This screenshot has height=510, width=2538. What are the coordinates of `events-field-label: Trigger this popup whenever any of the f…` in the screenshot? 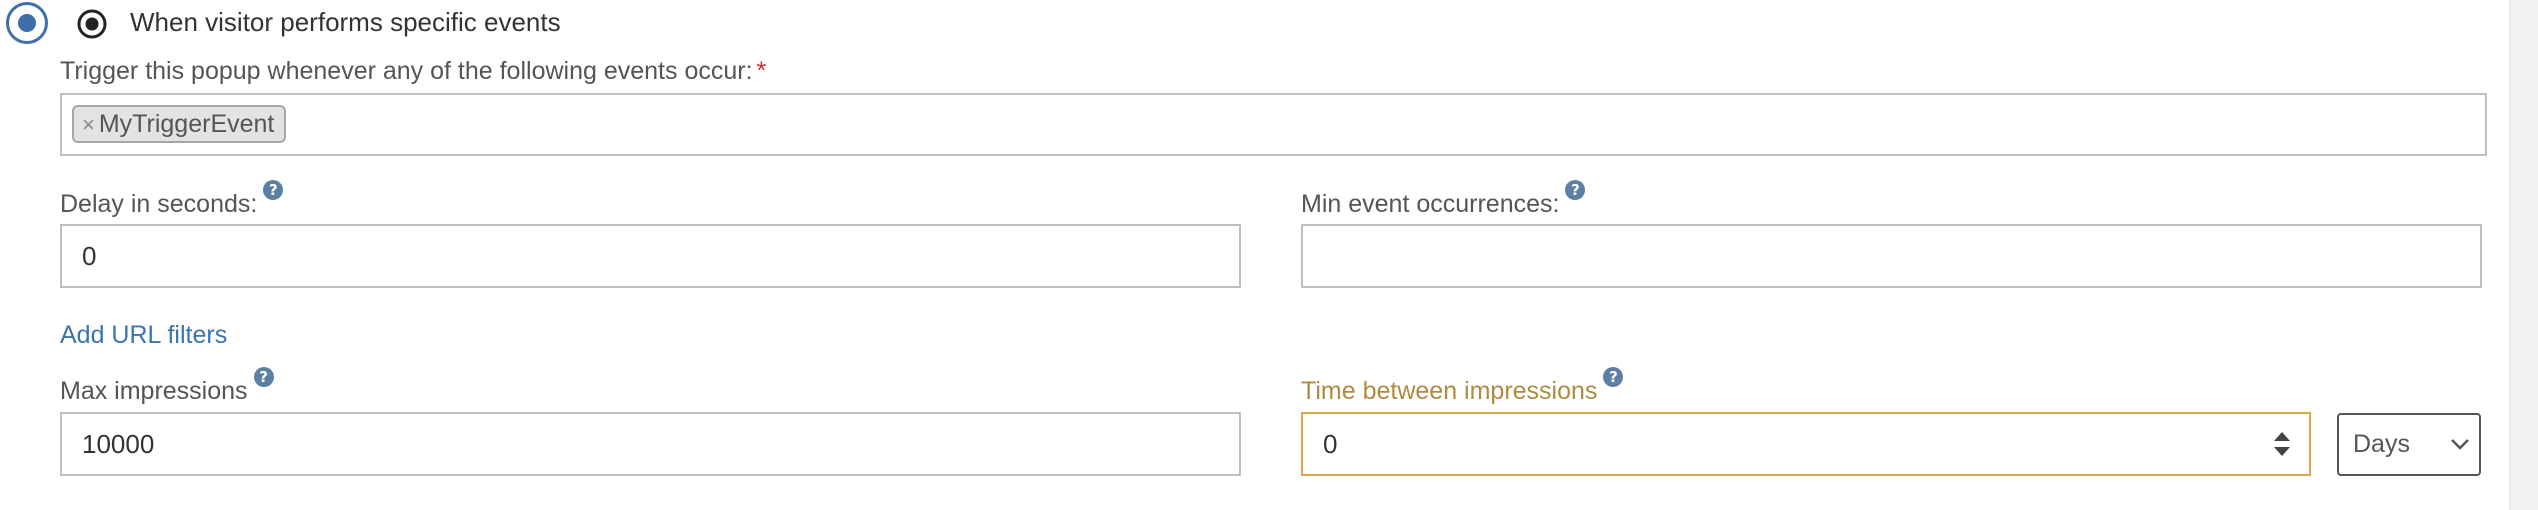 It's located at (413, 71).